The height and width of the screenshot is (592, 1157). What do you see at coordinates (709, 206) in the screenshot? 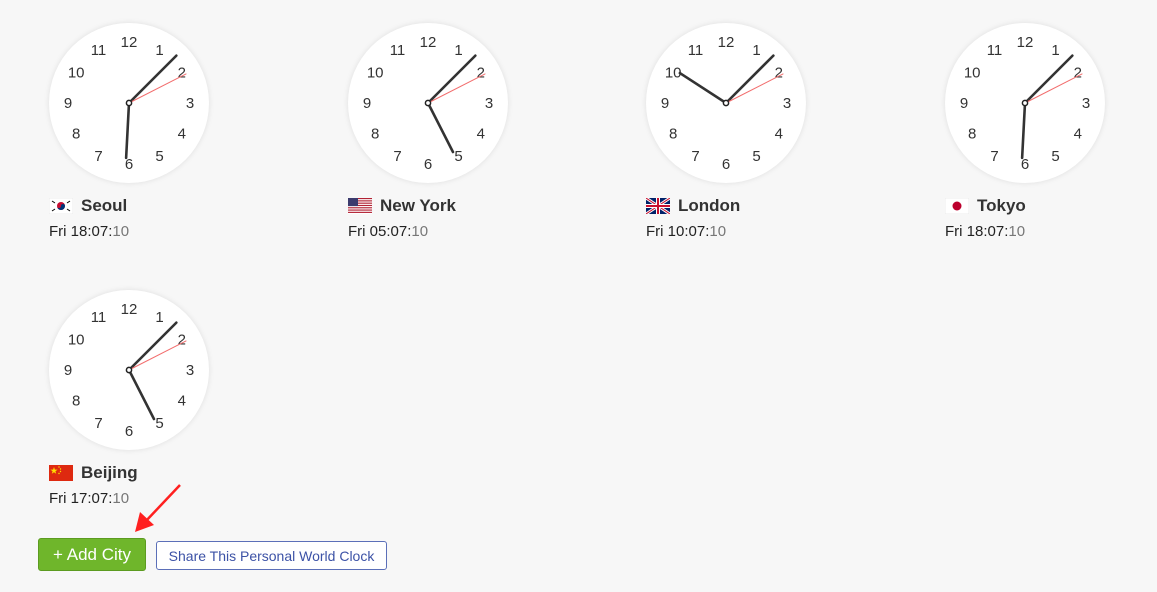
I see `city-name: London` at bounding box center [709, 206].